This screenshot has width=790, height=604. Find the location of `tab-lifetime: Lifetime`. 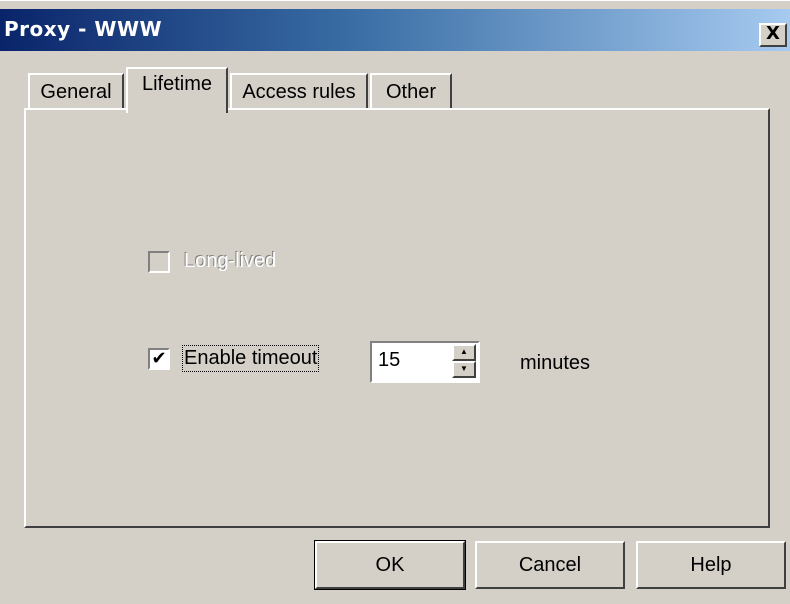

tab-lifetime: Lifetime is located at coordinates (177, 90).